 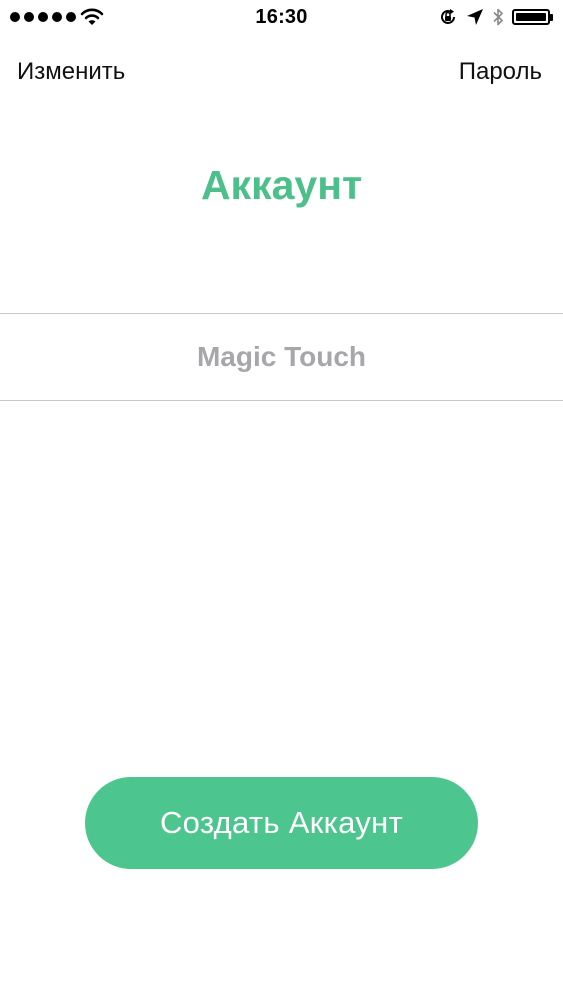 I want to click on location-arrow-icon, so click(x=475, y=17).